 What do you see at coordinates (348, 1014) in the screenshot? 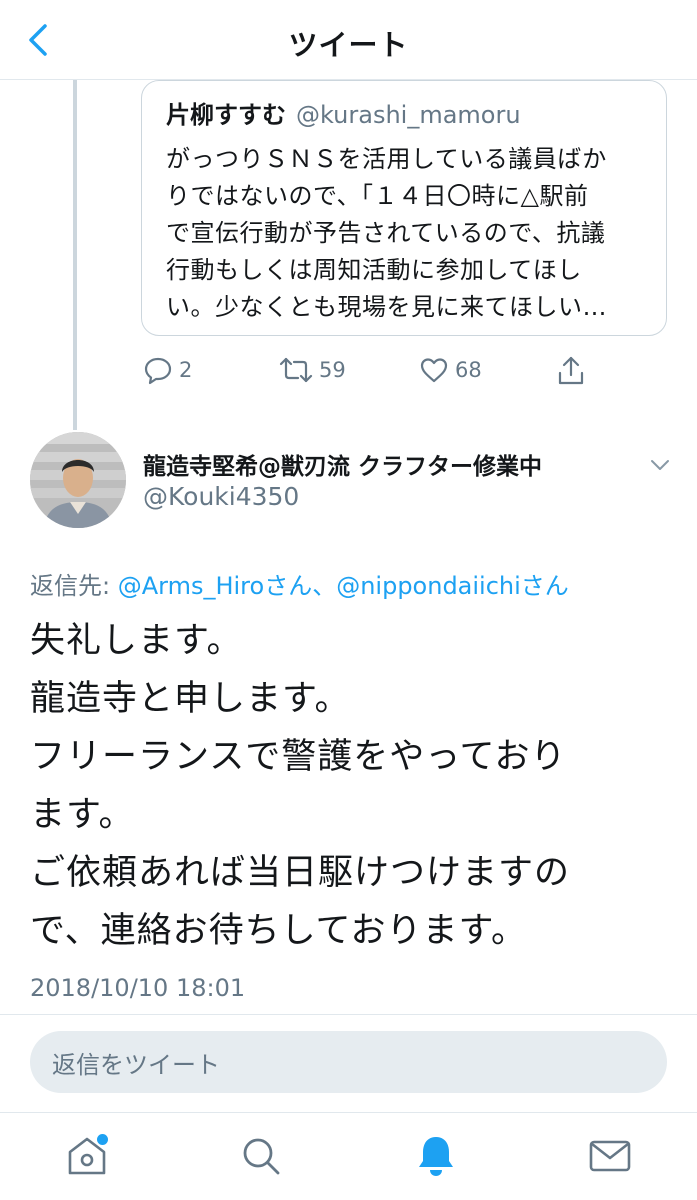
I see `divider` at bounding box center [348, 1014].